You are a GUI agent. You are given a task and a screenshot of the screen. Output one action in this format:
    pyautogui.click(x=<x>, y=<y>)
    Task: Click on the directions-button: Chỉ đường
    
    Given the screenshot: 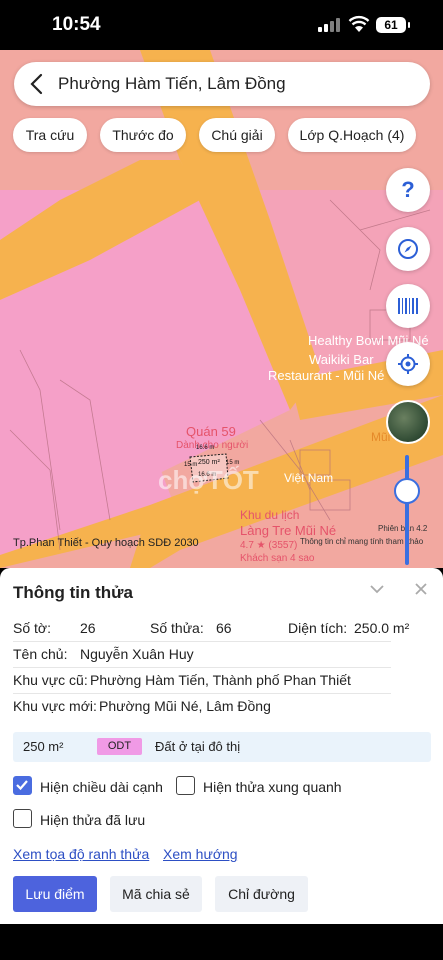 What is the action you would take?
    pyautogui.click(x=261, y=894)
    